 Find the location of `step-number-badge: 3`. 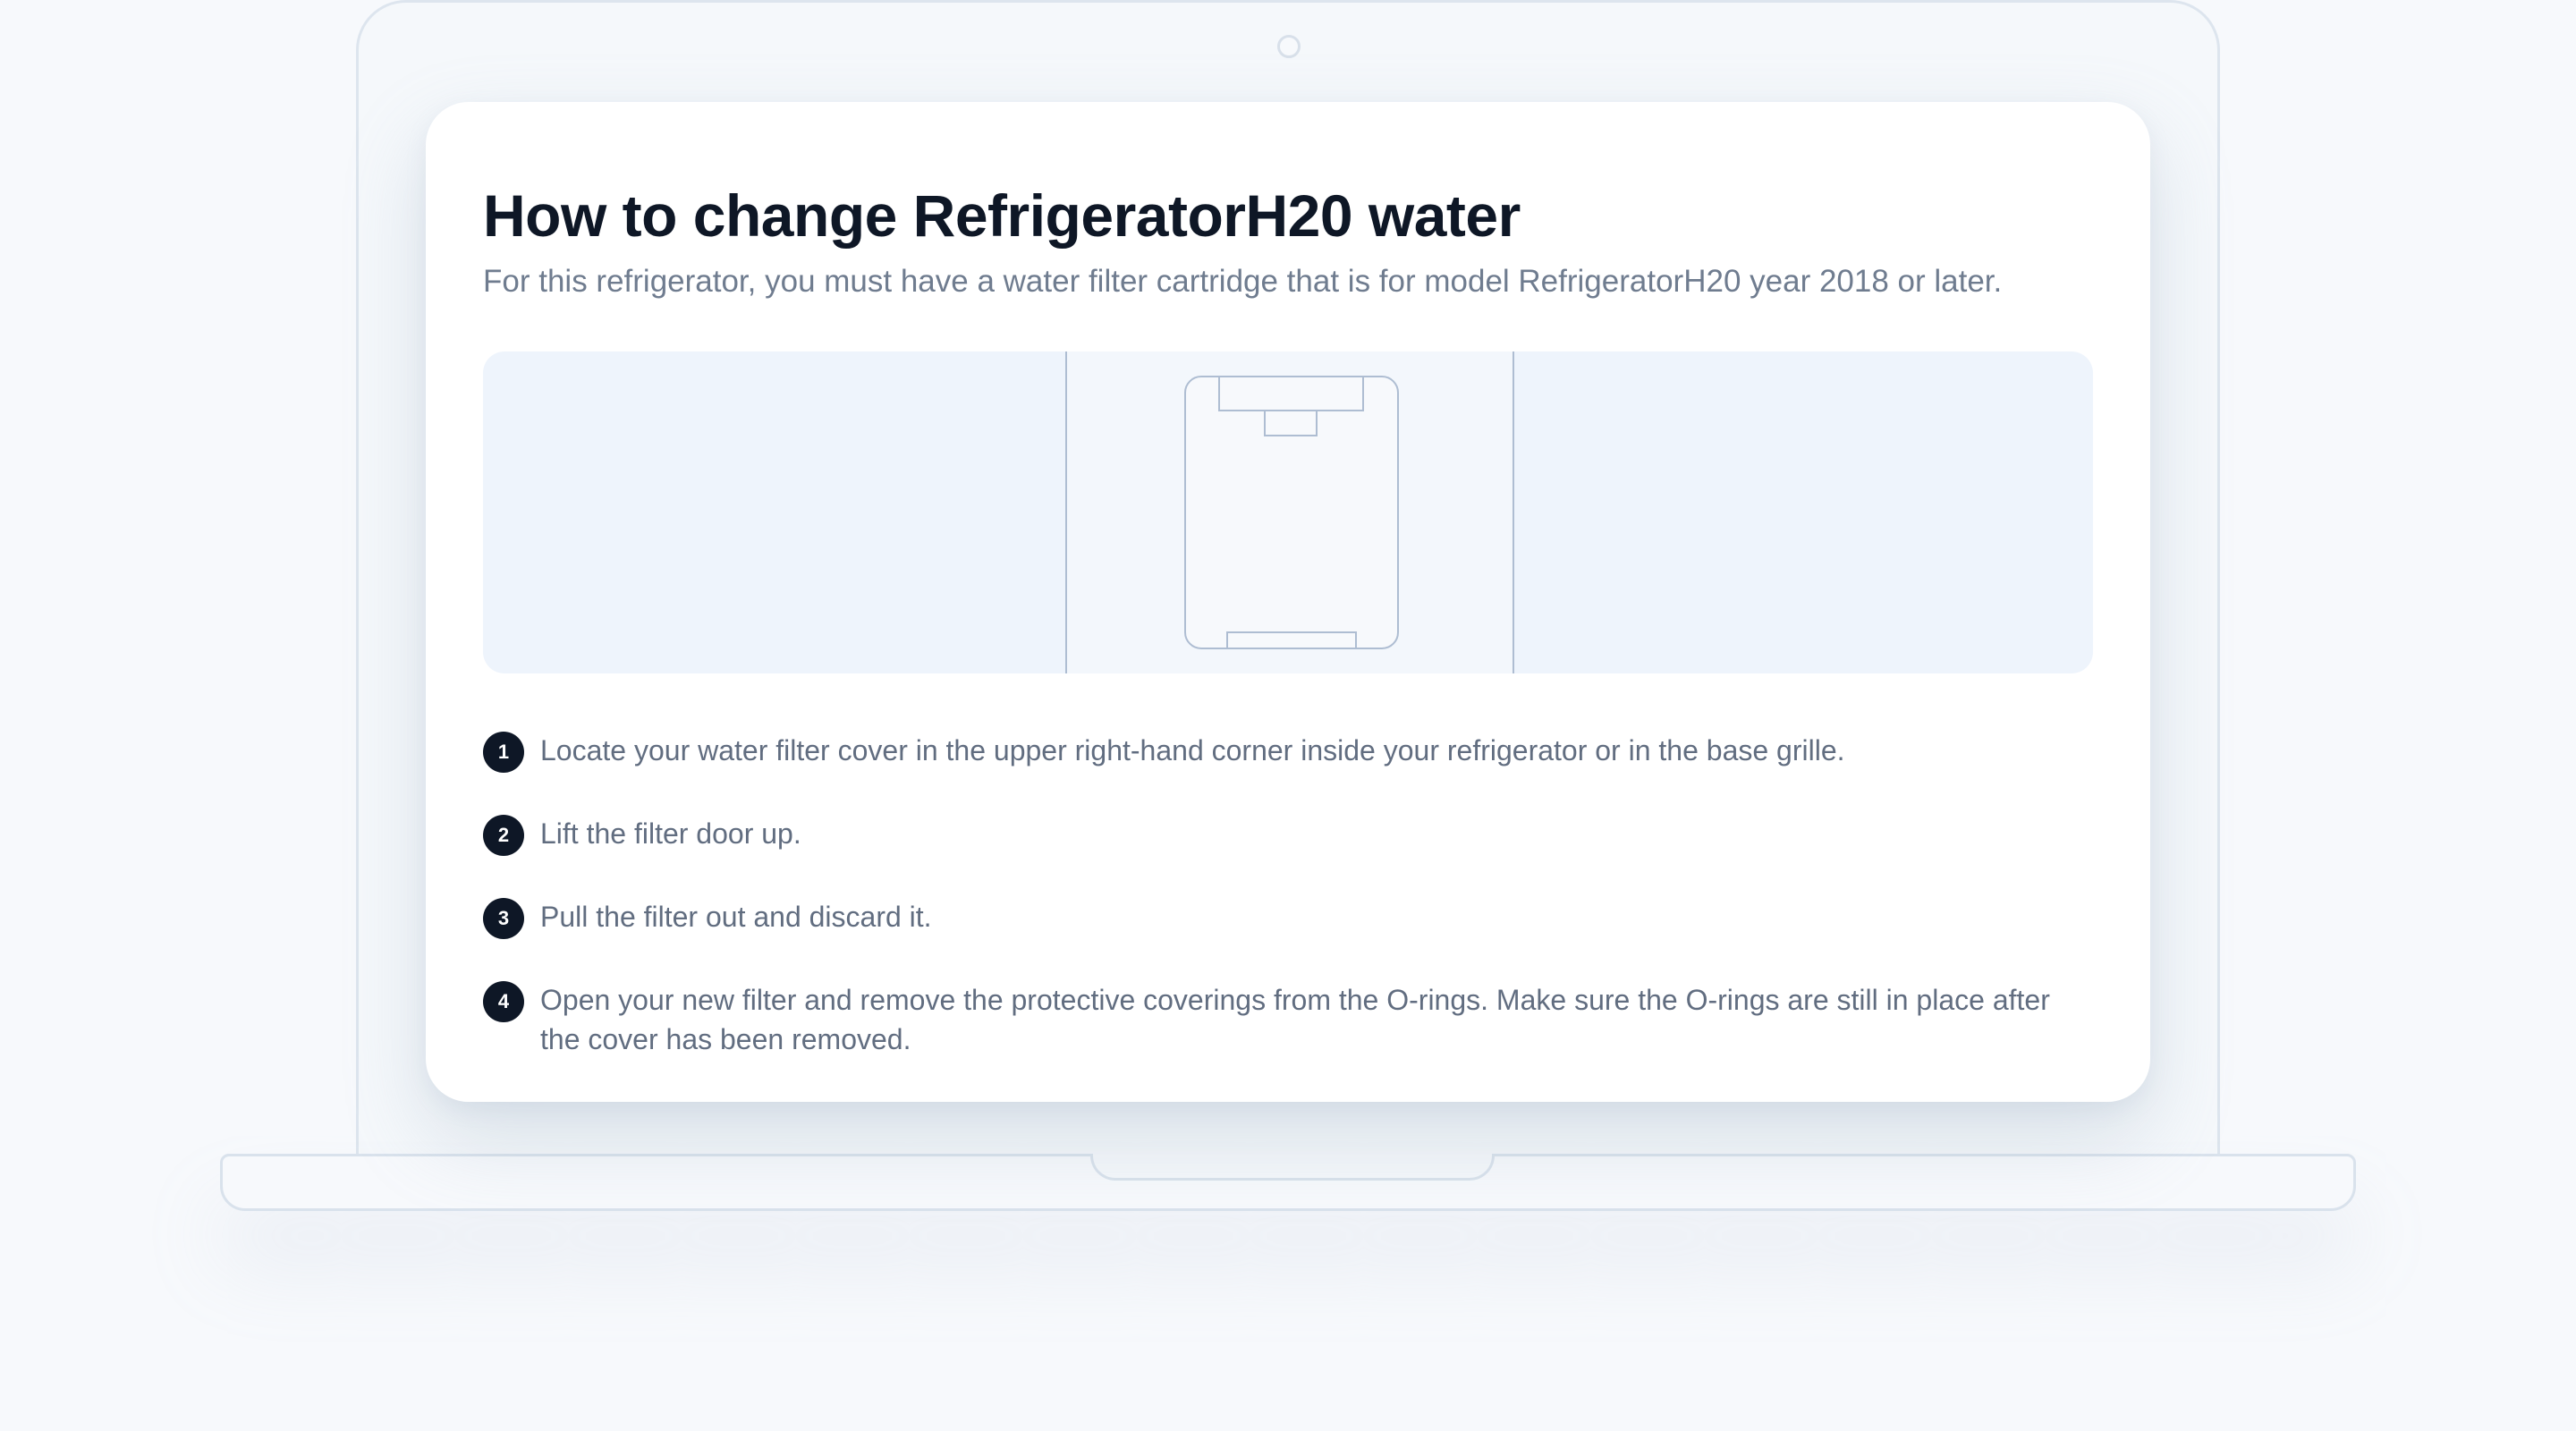

step-number-badge: 3 is located at coordinates (503, 919).